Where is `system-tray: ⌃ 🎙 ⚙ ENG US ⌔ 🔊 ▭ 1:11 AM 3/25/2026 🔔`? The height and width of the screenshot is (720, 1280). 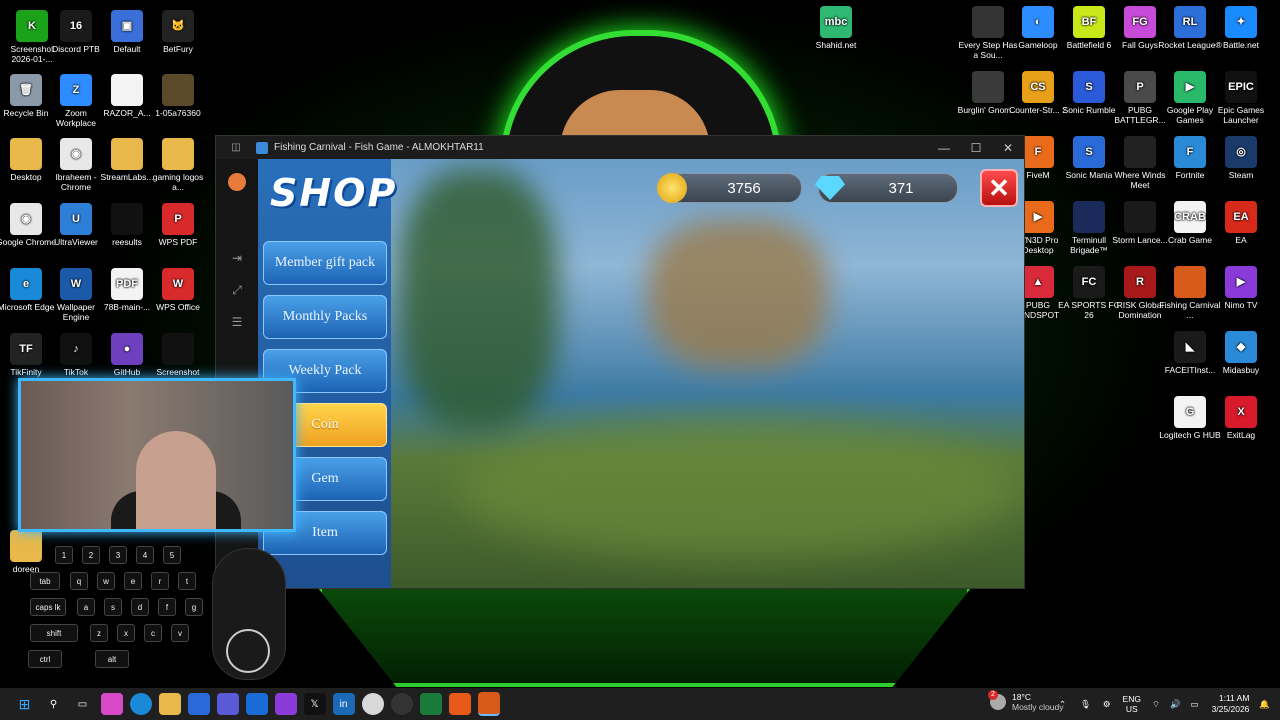 system-tray: ⌃ 🎙 ⚙ ENG US ⌔ 🔊 ▭ 1:11 AM 3/25/2026 🔔 is located at coordinates (1161, 704).